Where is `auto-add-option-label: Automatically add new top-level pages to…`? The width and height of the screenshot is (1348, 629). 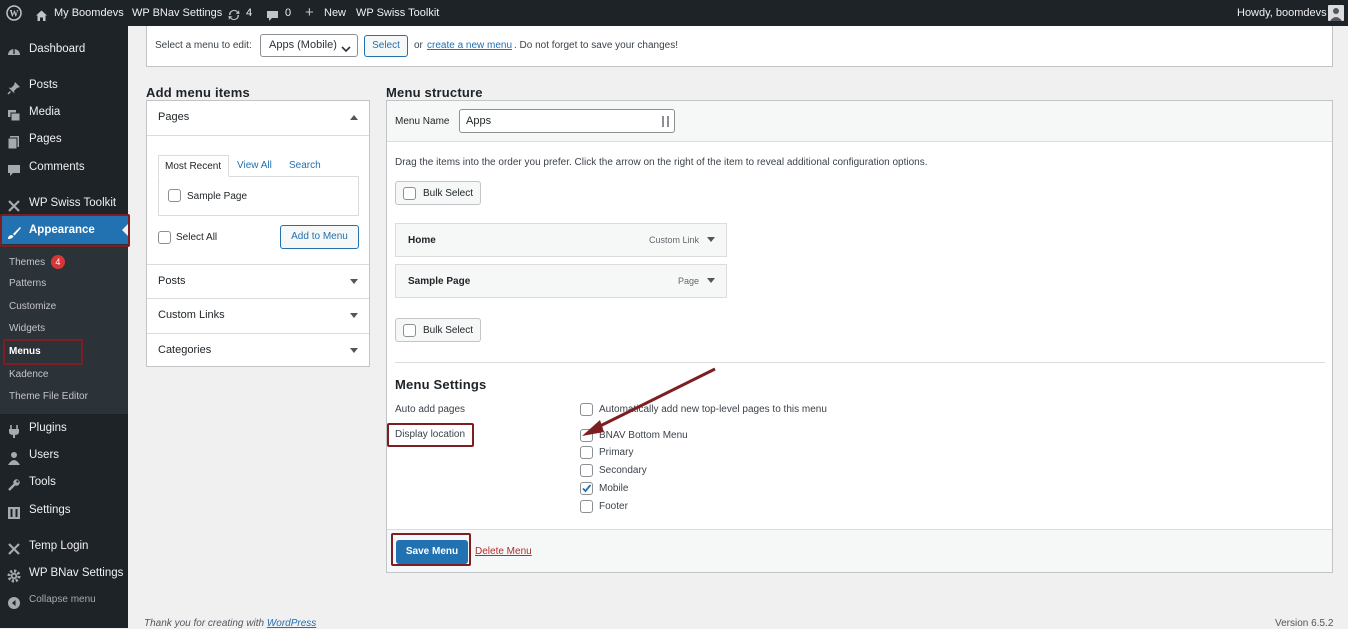
auto-add-option-label: Automatically add new top-level pages to… is located at coordinates (713, 409).